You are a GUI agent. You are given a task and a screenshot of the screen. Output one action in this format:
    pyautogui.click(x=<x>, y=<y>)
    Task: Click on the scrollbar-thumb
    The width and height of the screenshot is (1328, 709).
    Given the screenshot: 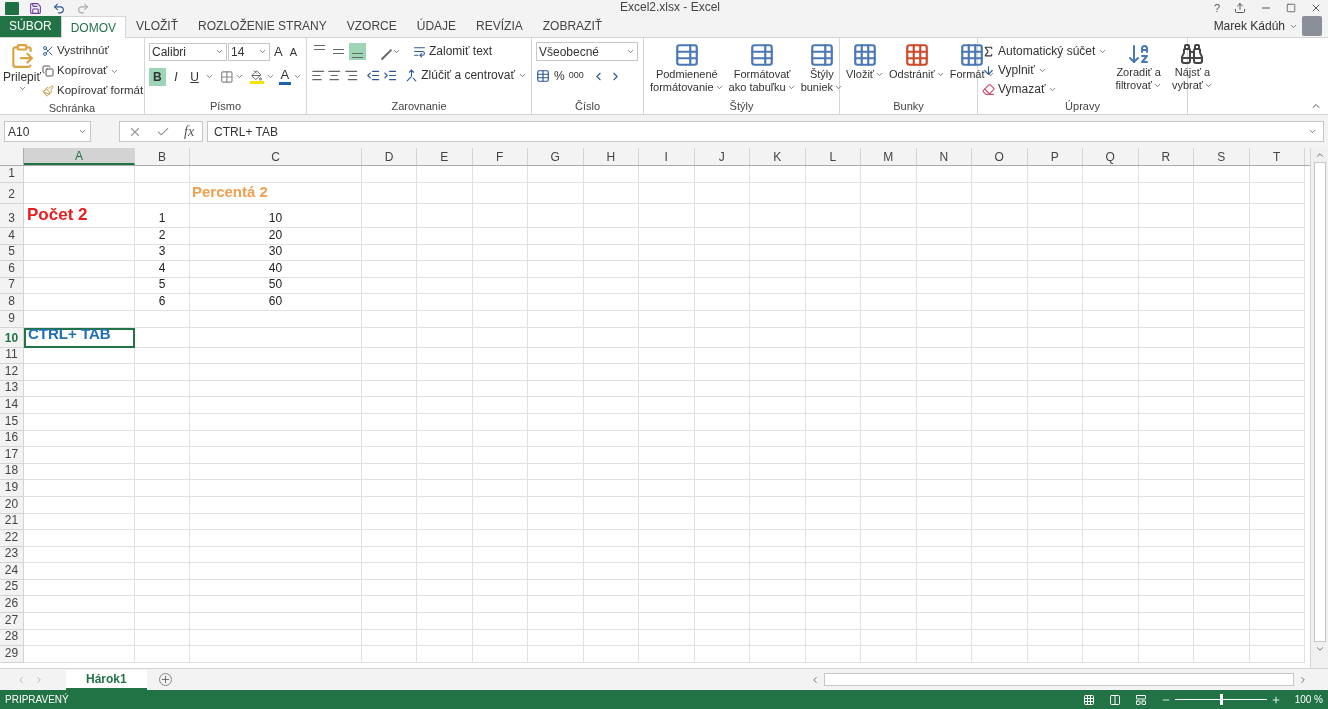 What is the action you would take?
    pyautogui.click(x=1319, y=402)
    